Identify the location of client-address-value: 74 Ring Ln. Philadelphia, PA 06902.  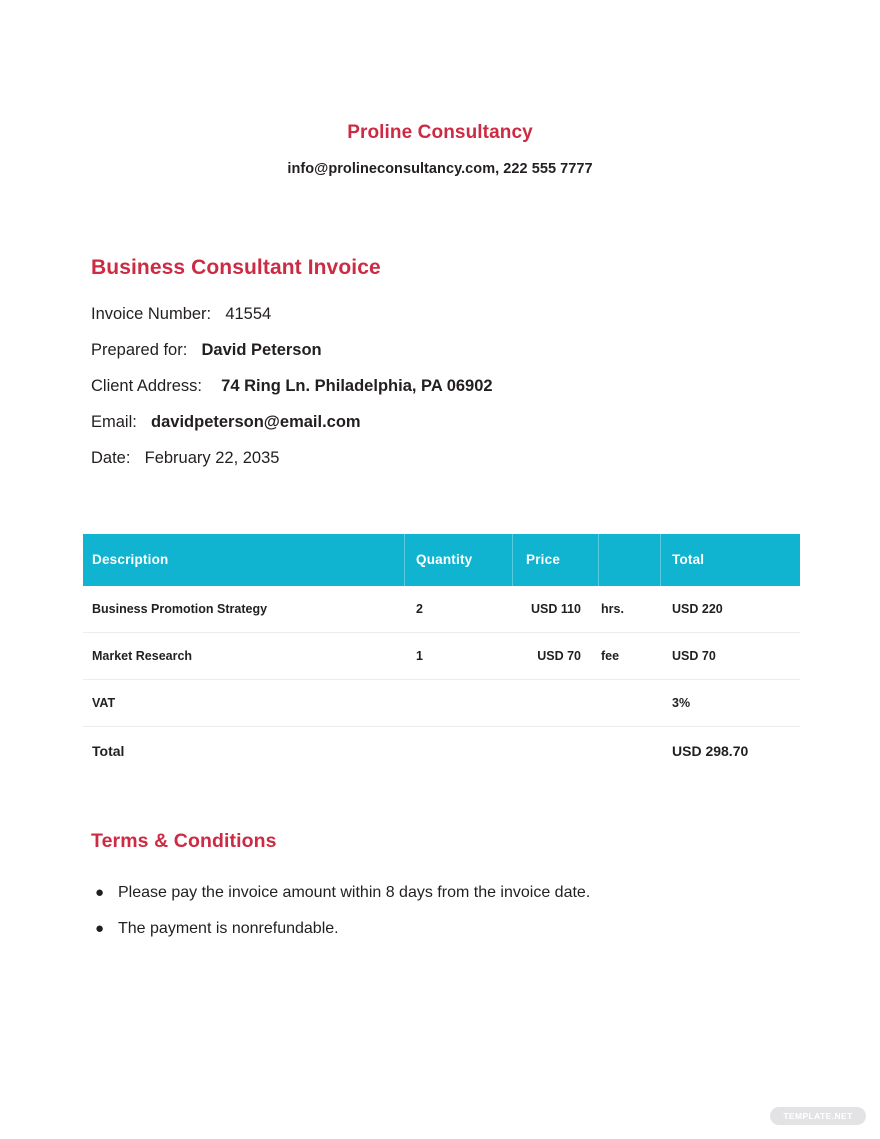
(357, 386).